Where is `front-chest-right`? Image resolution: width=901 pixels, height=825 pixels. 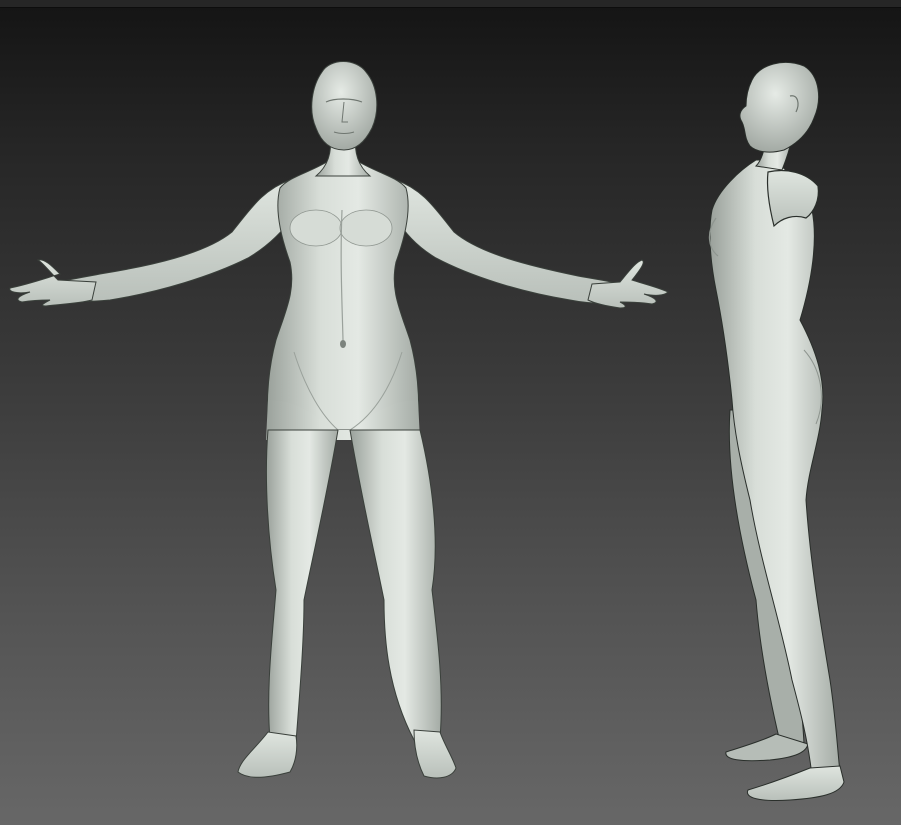
front-chest-right is located at coordinates (366, 228).